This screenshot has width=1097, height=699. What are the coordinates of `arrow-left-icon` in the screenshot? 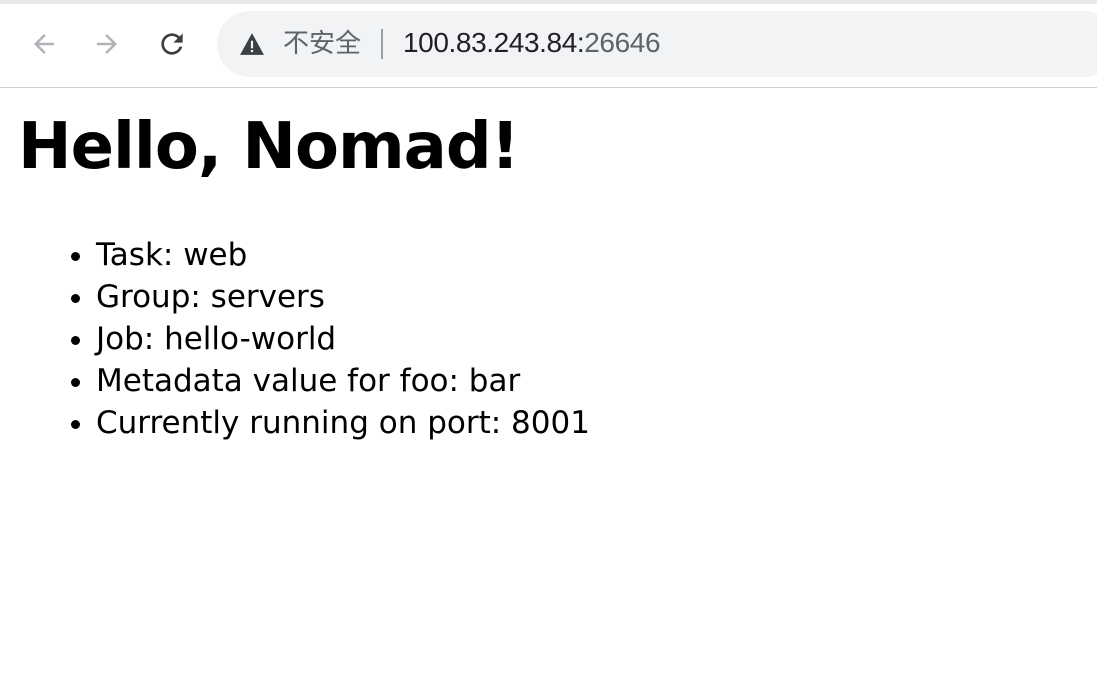 It's located at (44, 44).